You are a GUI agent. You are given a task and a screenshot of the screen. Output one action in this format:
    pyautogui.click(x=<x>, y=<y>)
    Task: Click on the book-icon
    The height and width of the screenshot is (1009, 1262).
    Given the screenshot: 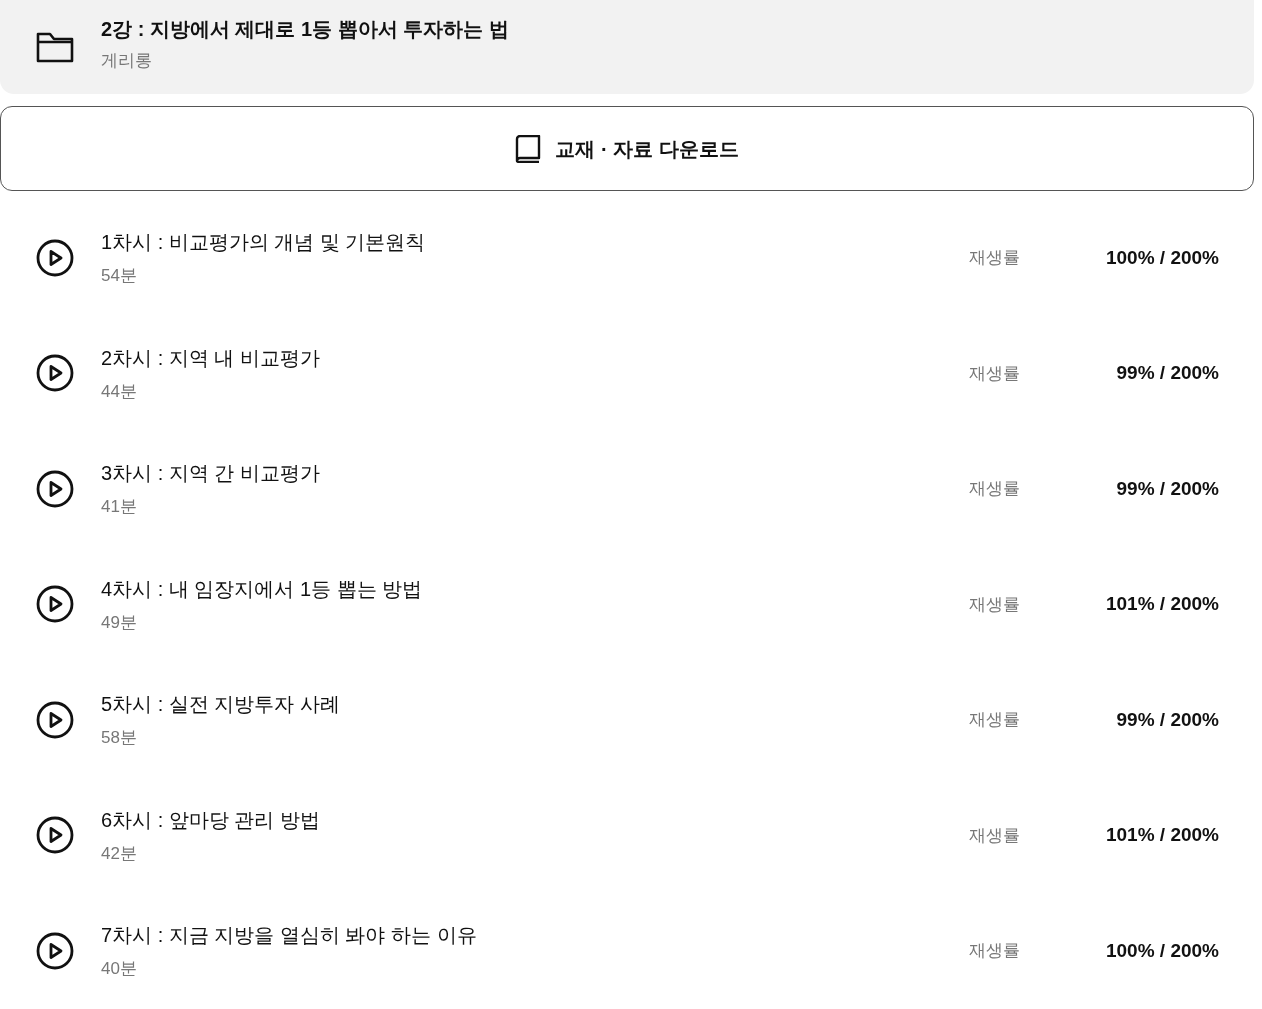 What is the action you would take?
    pyautogui.click(x=528, y=148)
    